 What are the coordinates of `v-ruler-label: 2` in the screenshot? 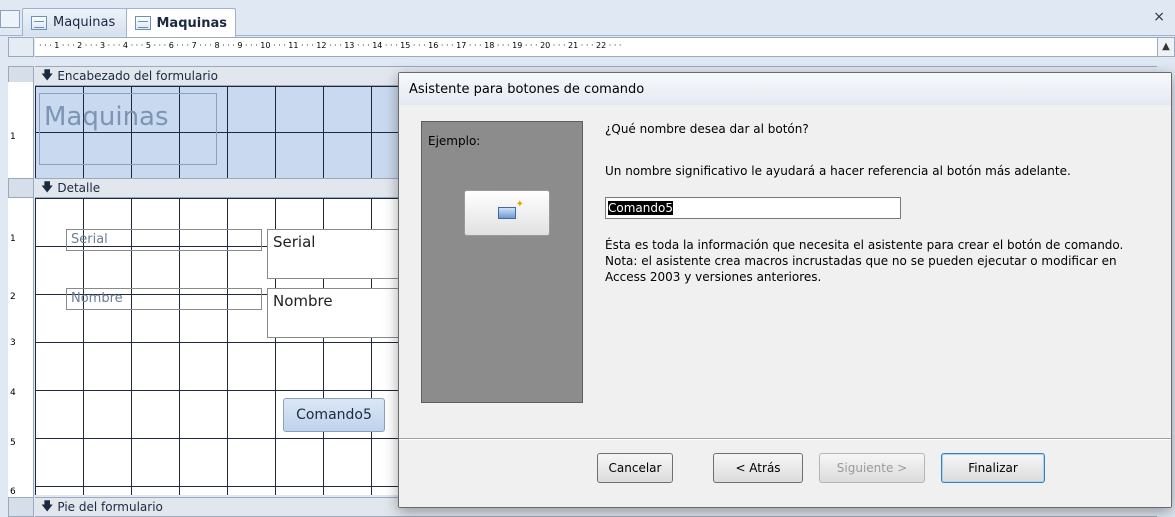 It's located at (13, 297).